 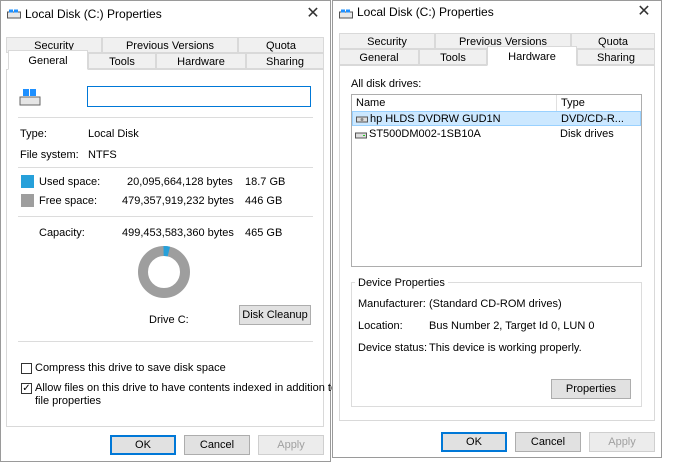 What do you see at coordinates (30, 97) in the screenshot?
I see `drive-large-icon` at bounding box center [30, 97].